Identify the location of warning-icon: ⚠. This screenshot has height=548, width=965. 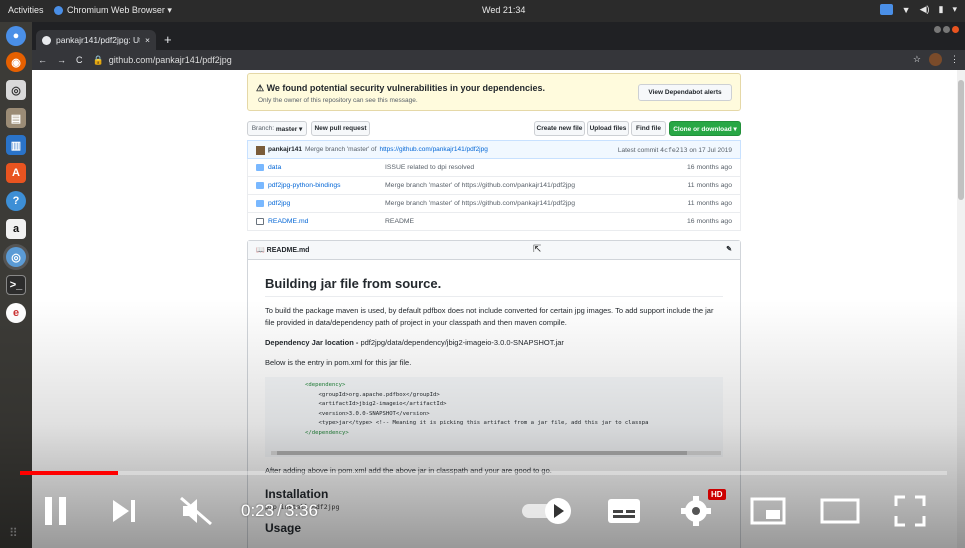
(261, 88).